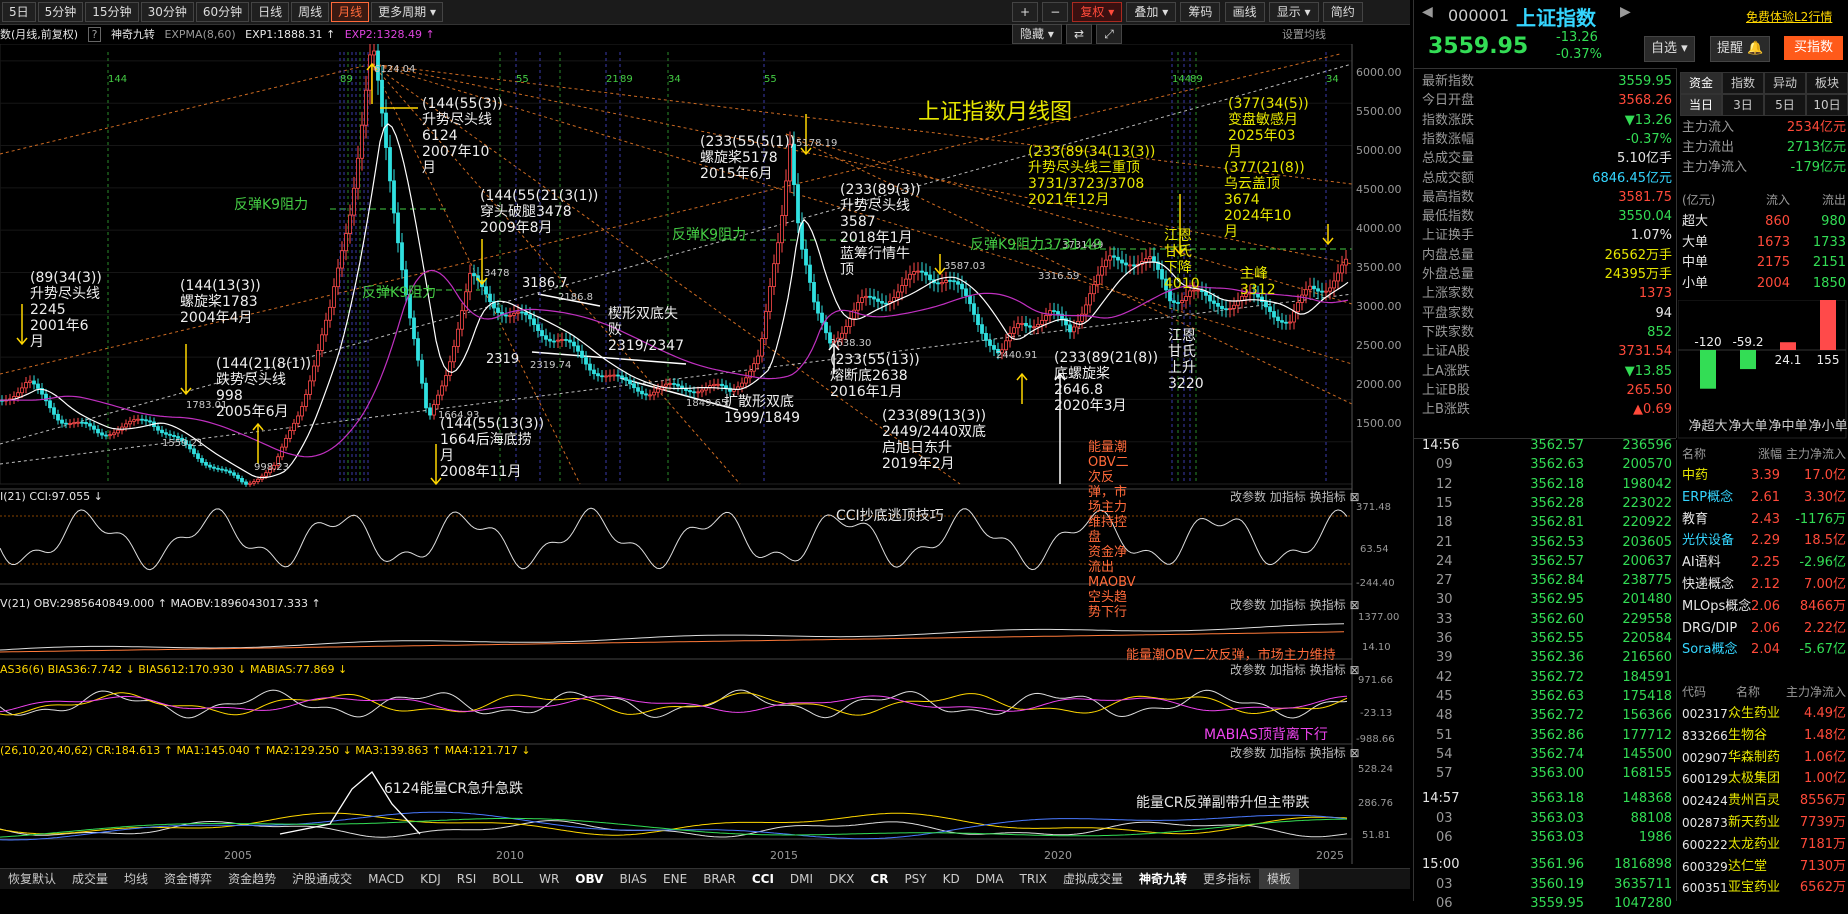 Image resolution: width=1848 pixels, height=914 pixels. What do you see at coordinates (1708, 585) in the screenshot?
I see `sector-name: 快递概念` at bounding box center [1708, 585].